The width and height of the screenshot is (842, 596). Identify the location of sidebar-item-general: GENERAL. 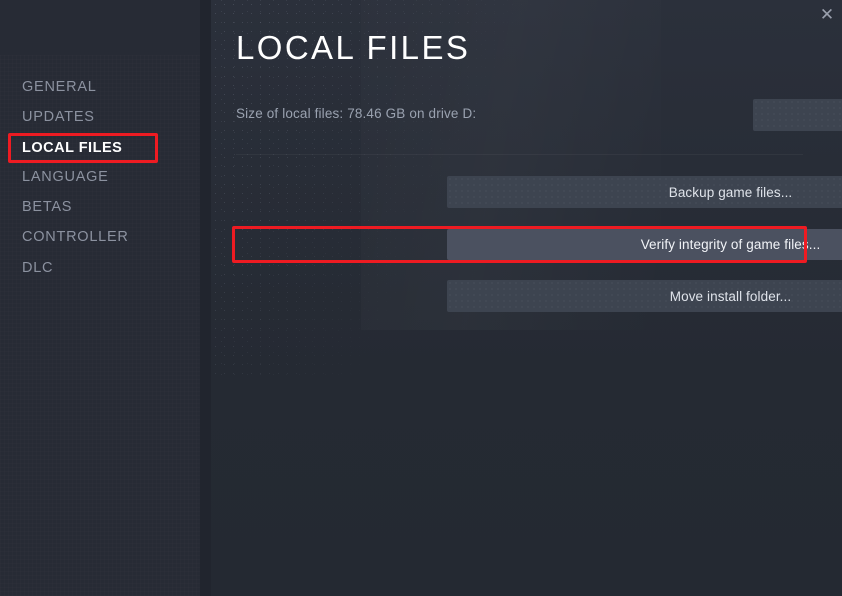
(59, 87).